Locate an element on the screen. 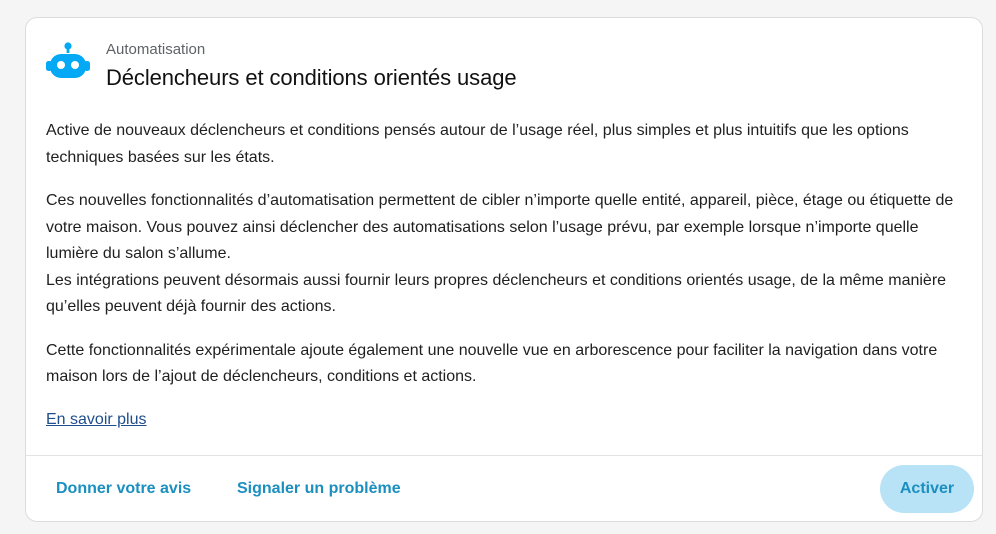  report-issue-button: Signaler un problème is located at coordinates (319, 489).